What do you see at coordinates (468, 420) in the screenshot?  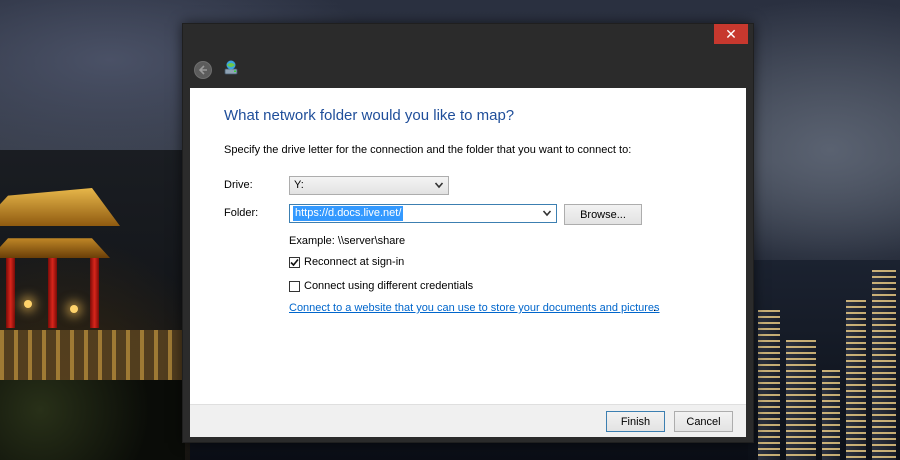 I see `button-bar: Finish Cancel` at bounding box center [468, 420].